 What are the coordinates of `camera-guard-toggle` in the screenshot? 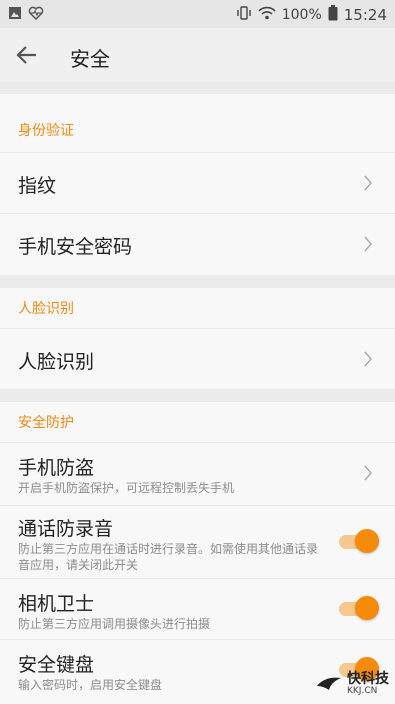 It's located at (359, 608).